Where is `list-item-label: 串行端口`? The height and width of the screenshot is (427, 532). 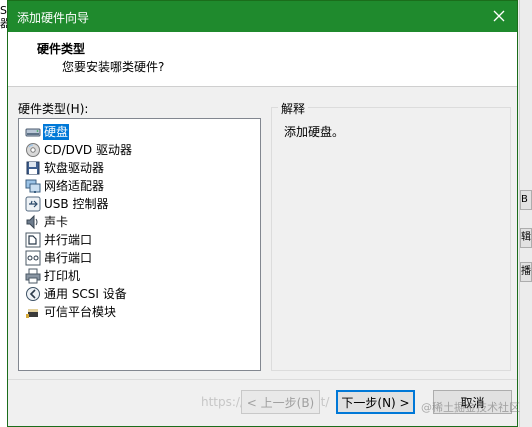 list-item-label: 串行端口 is located at coordinates (68, 258).